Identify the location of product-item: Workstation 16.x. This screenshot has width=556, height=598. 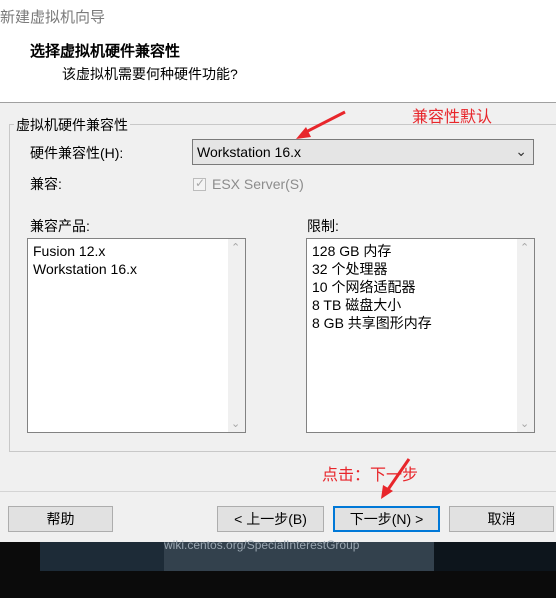
(85, 269).